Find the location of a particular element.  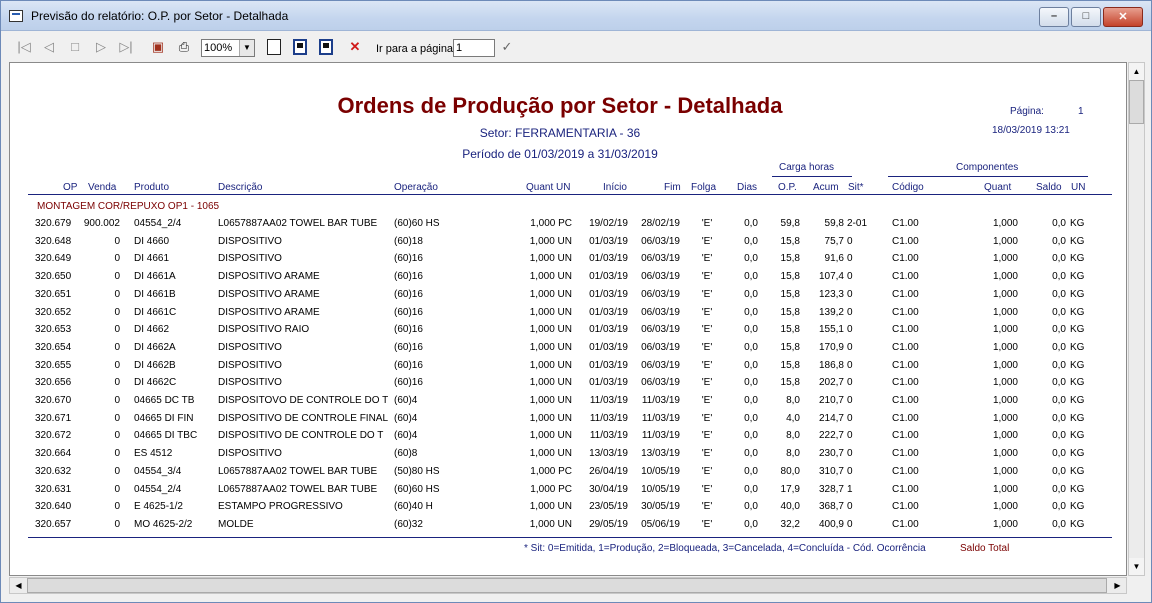

close-preview-icon: ✕ is located at coordinates (355, 47).